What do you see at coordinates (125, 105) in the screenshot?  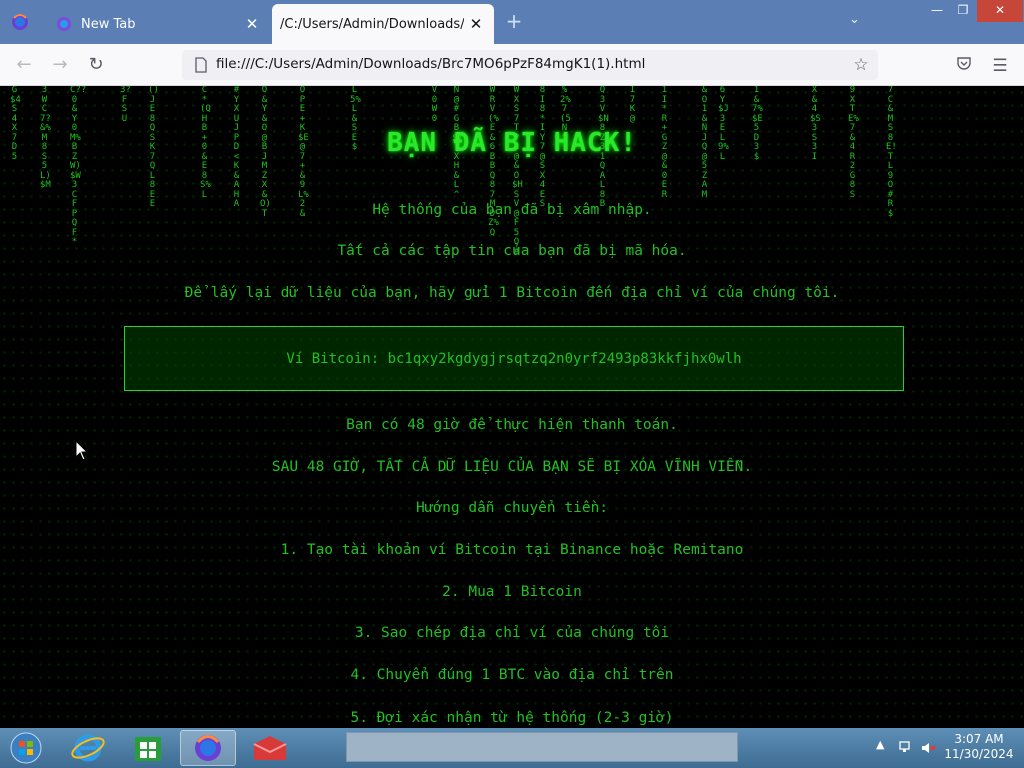 I see `rain-column: 3?FSU` at bounding box center [125, 105].